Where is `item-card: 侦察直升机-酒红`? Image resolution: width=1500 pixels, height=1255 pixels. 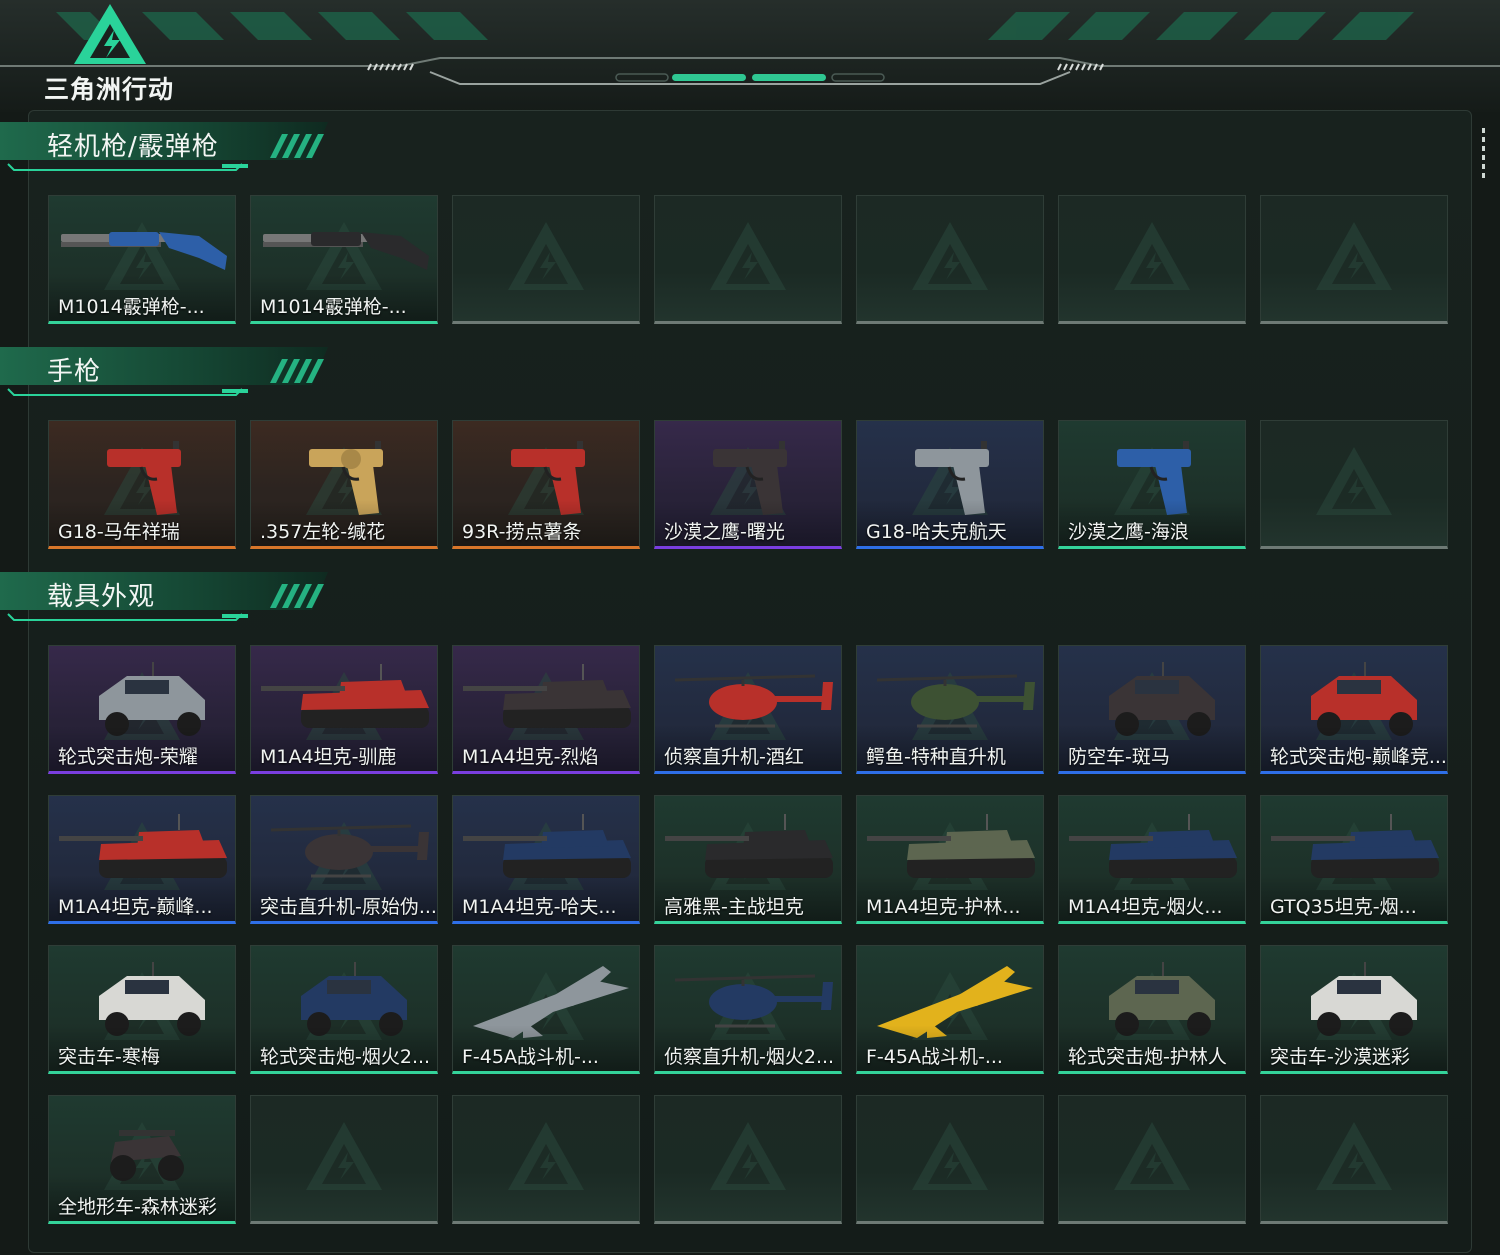
item-card: 侦察直升机-酒红 is located at coordinates (748, 709).